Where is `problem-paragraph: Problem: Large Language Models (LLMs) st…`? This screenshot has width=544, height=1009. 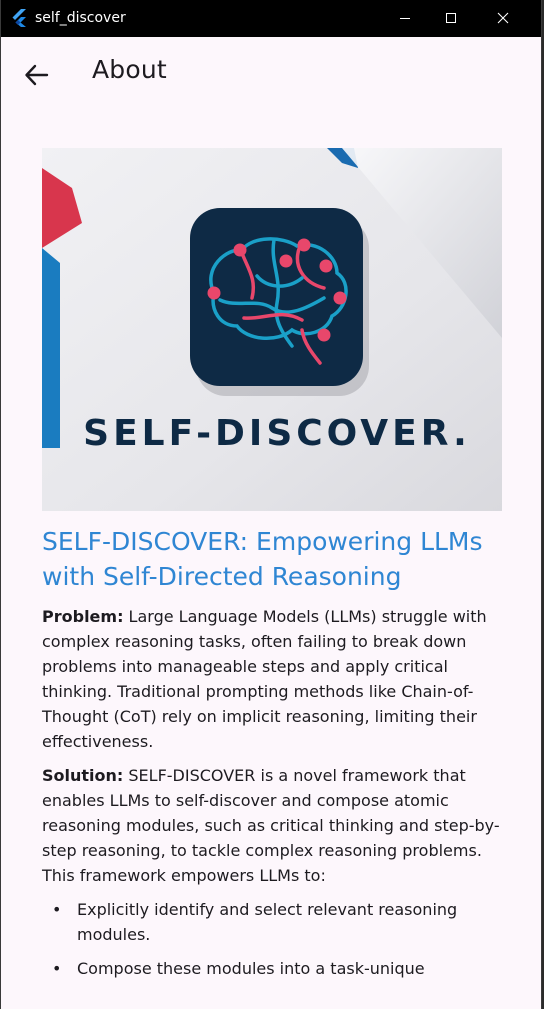 problem-paragraph: Problem: Large Language Models (LLMs) st… is located at coordinates (274, 679).